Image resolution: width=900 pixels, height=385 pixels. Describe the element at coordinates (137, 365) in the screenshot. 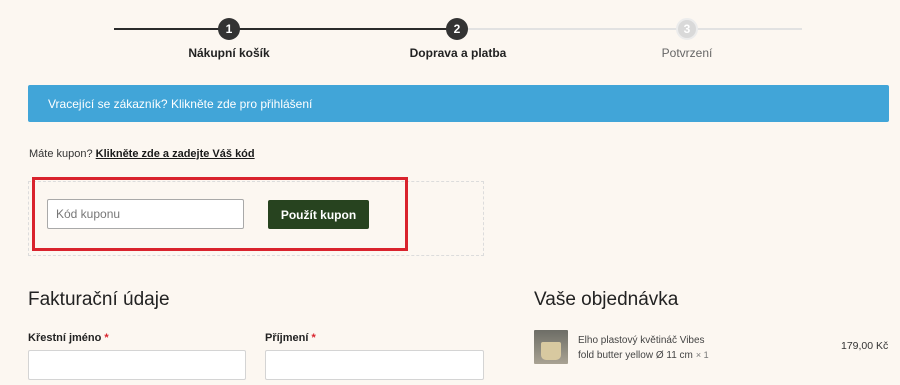

I see `first-name-input` at that location.